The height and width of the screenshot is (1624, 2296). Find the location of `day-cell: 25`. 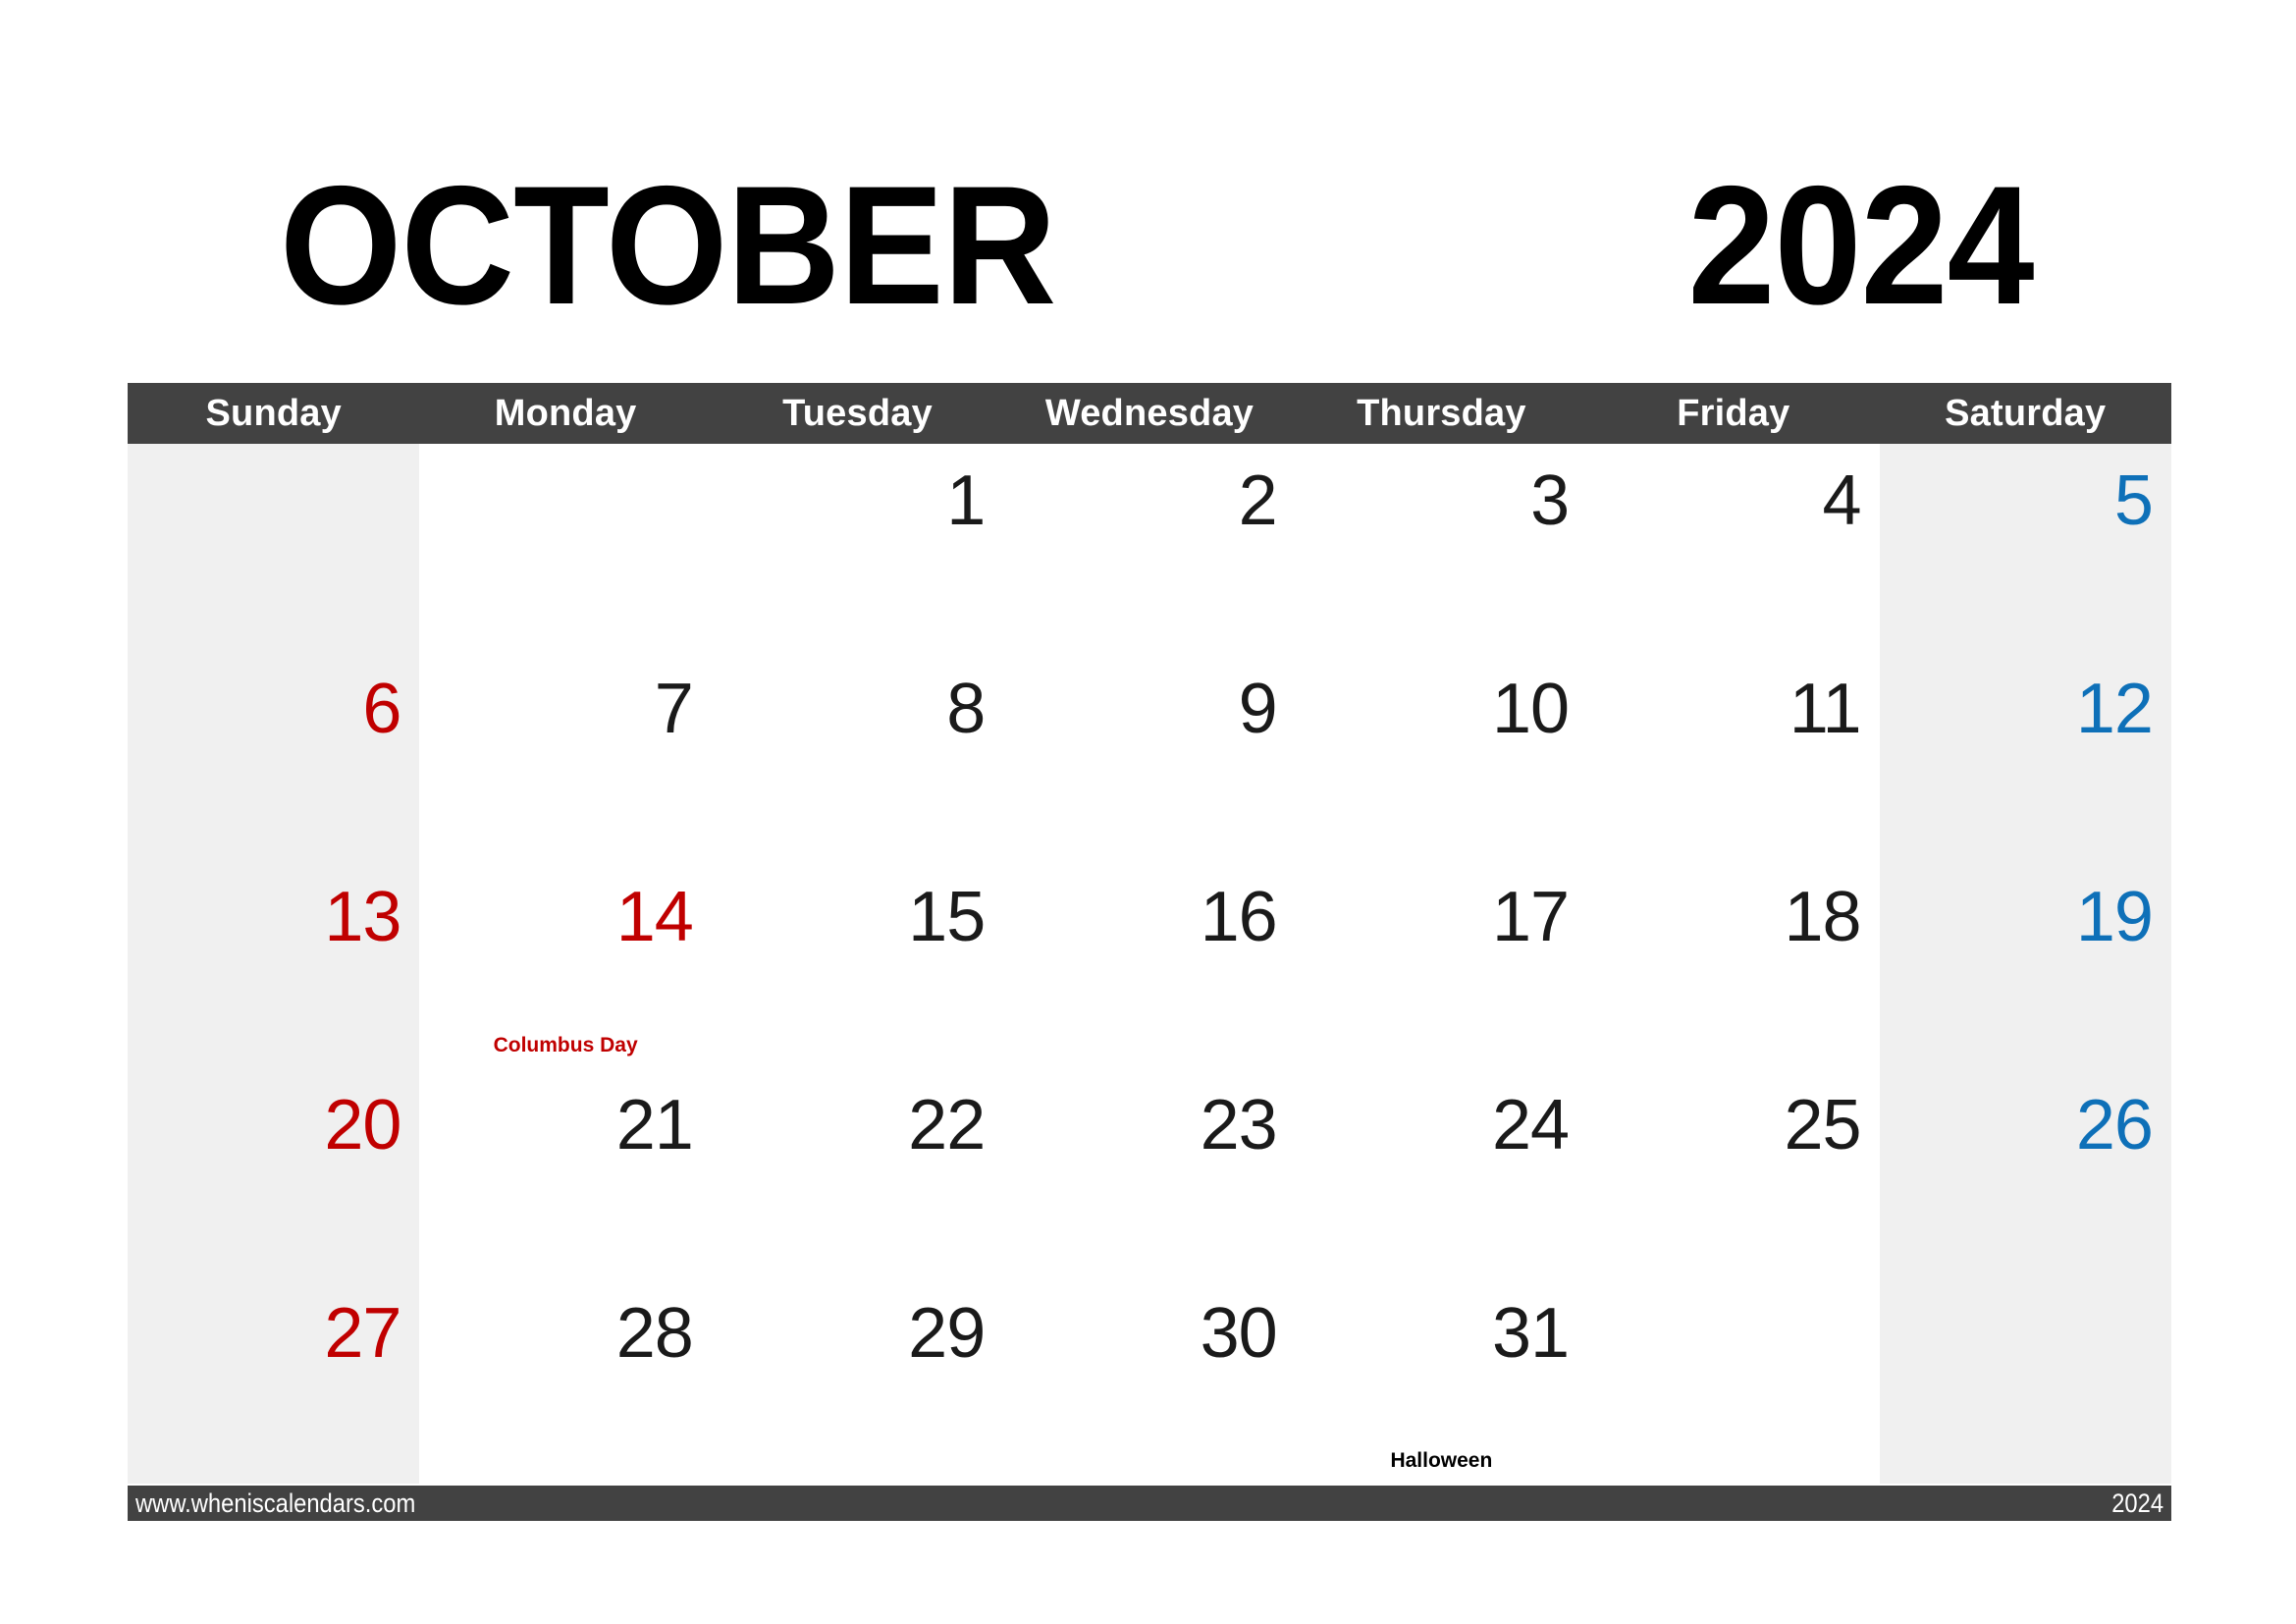

day-cell: 25 is located at coordinates (1733, 1172).